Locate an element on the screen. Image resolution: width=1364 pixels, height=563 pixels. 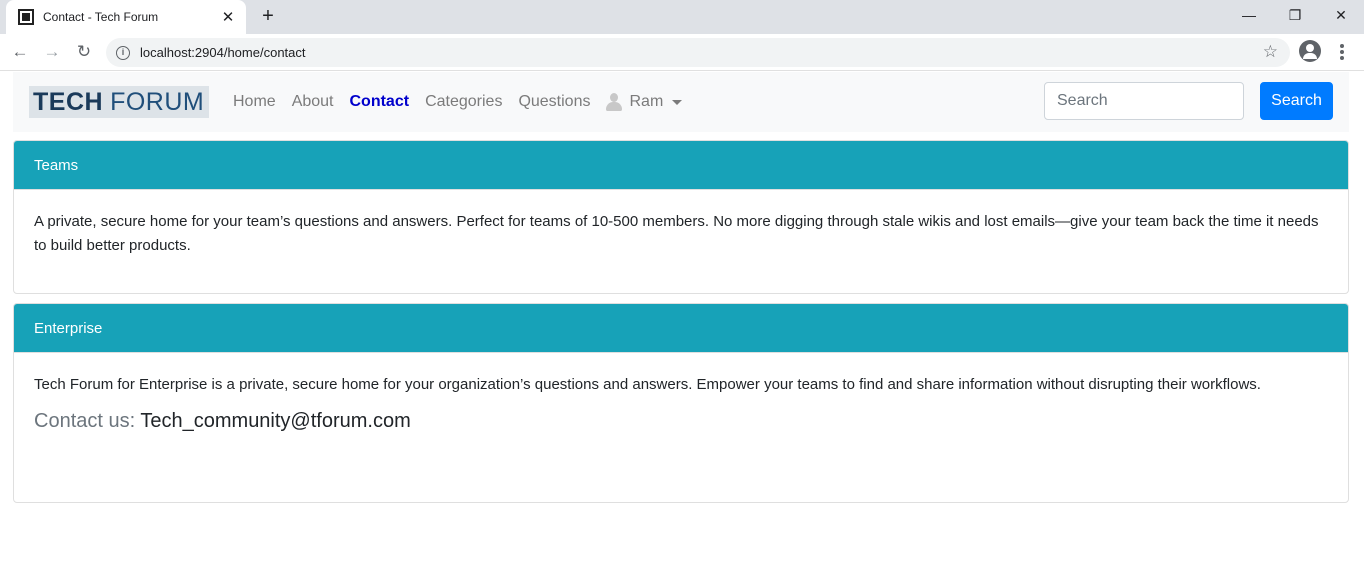
nav-questions: Questions is located at coordinates (554, 102).